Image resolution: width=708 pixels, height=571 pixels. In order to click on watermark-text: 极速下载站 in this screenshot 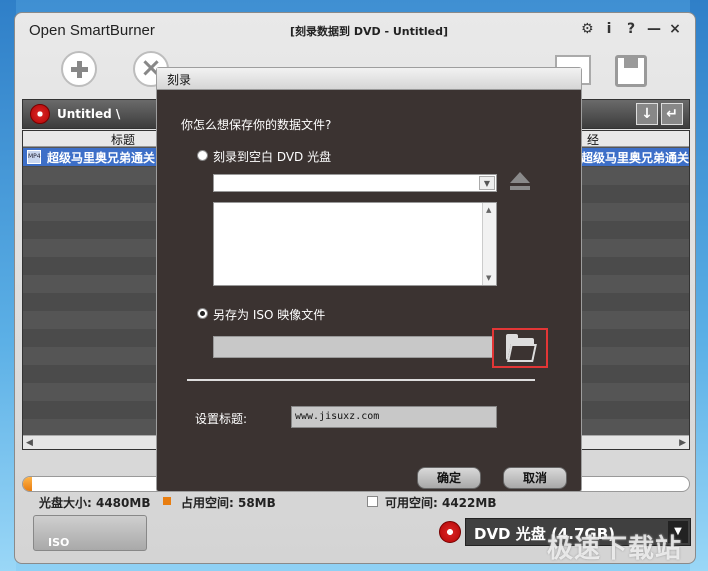, I will do `click(615, 549)`.